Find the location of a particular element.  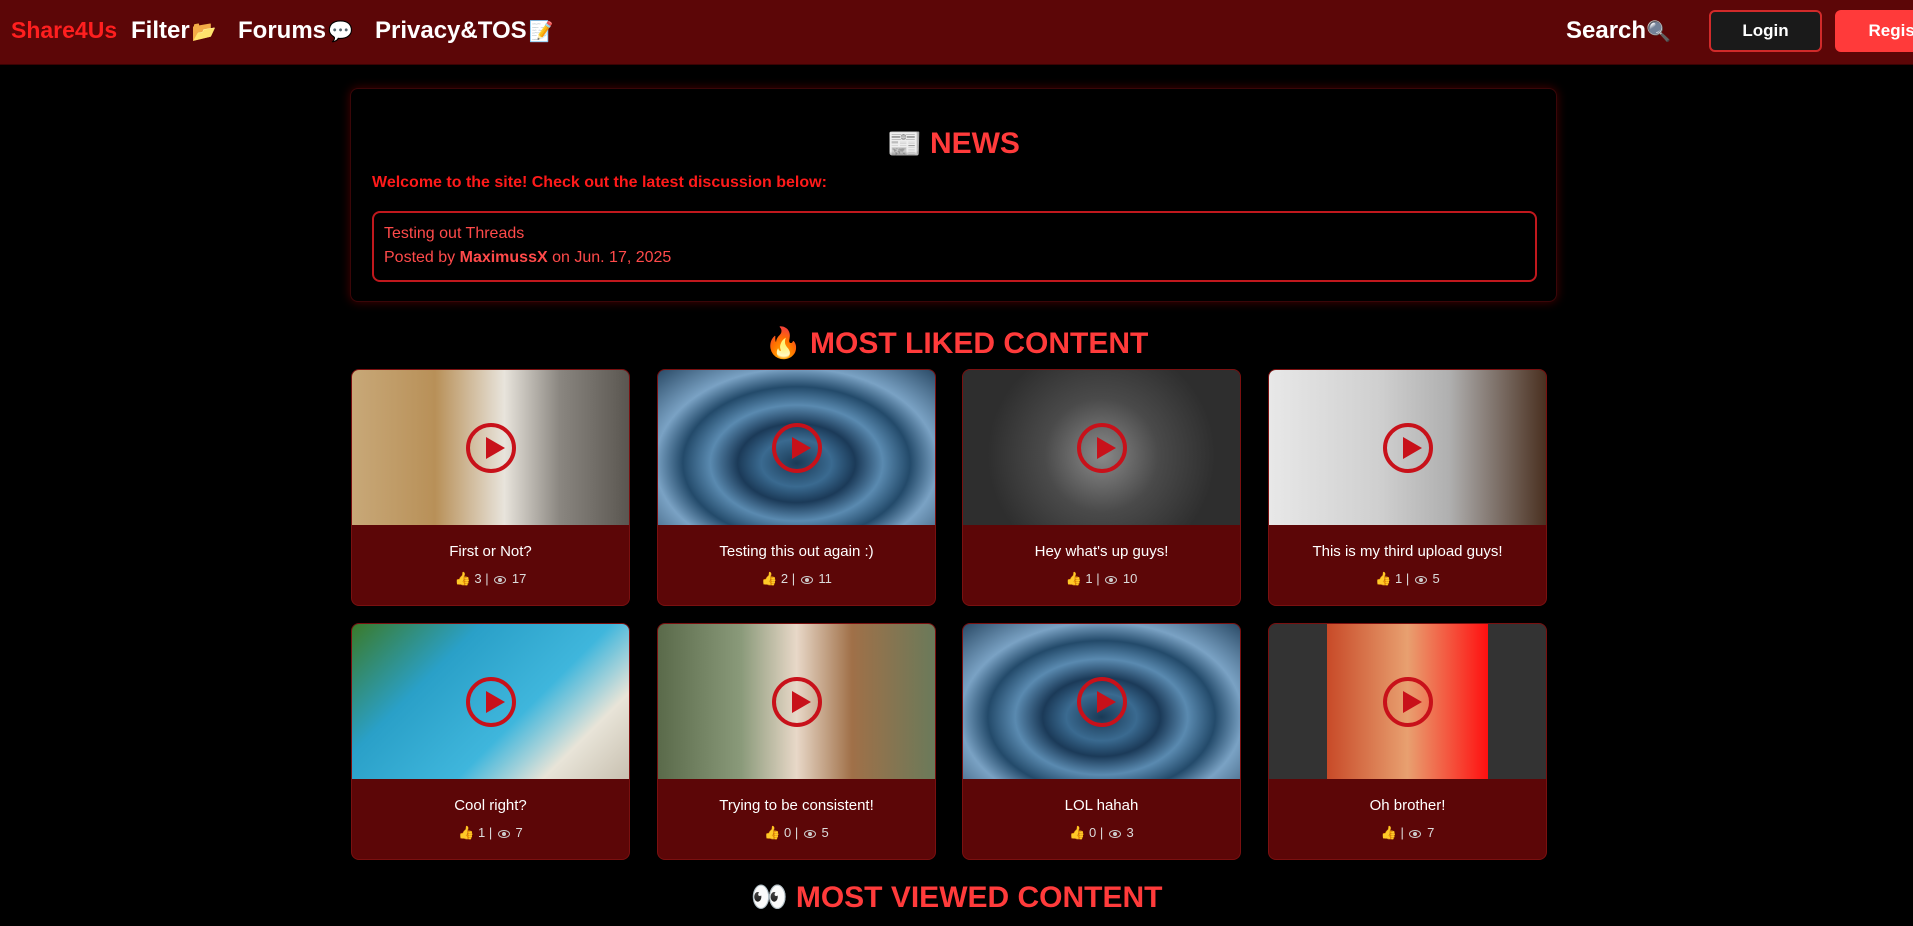

video-title: LOL hahah is located at coordinates (1101, 805).